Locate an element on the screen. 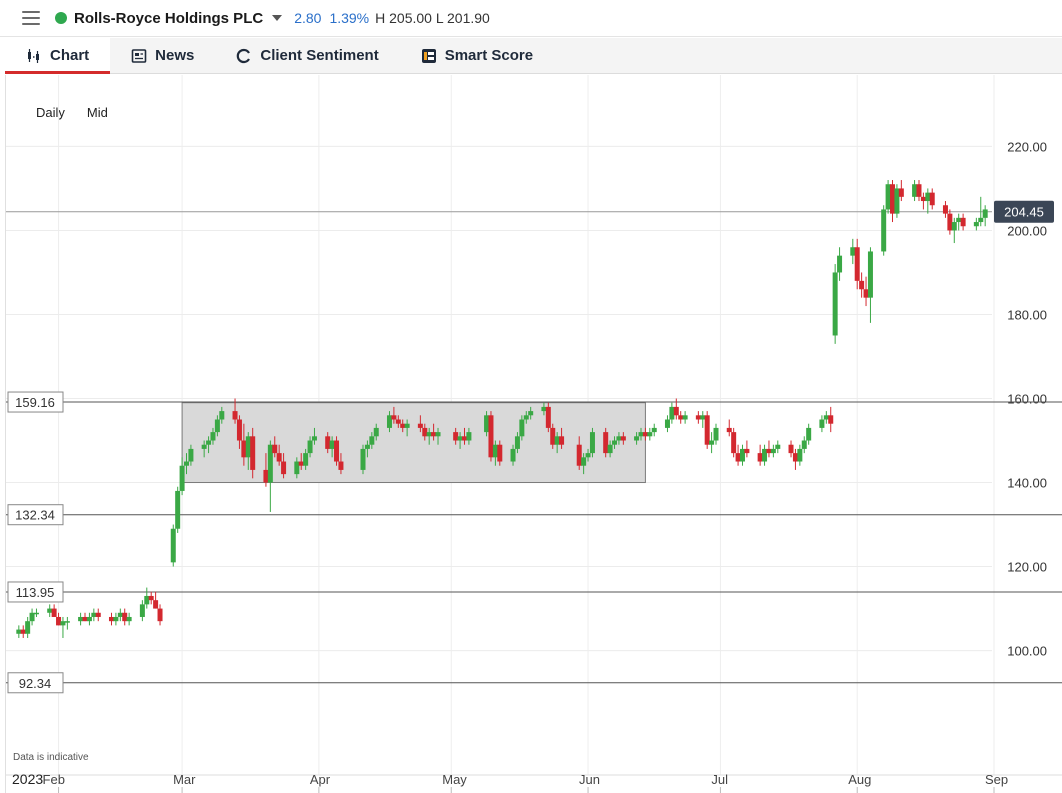  tab-client-sentiment: Client Sentiment is located at coordinates (307, 55).